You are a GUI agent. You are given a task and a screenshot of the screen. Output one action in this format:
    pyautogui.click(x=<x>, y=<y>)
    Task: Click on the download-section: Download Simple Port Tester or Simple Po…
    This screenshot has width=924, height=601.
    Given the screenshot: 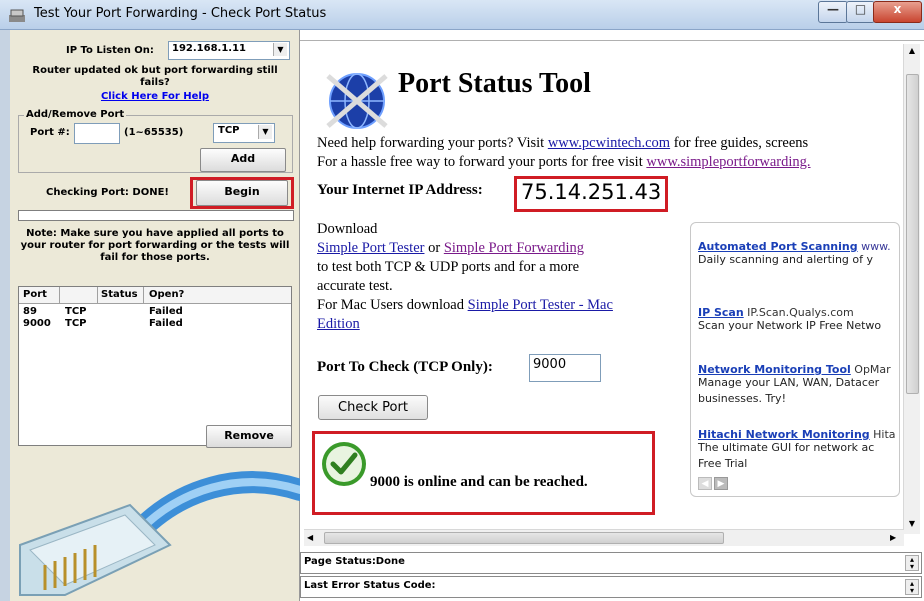 What is the action you would take?
    pyautogui.click(x=465, y=276)
    